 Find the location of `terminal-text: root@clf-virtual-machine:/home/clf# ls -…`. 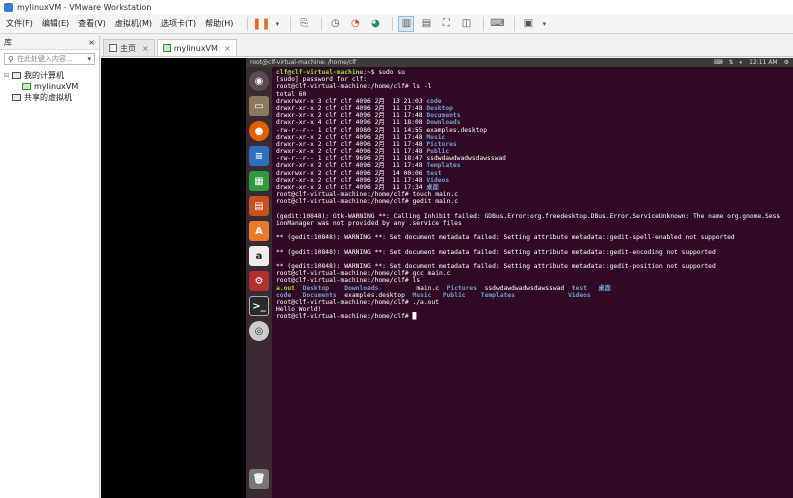

terminal-text: root@clf-virtual-machine:/home/clf# ls -… is located at coordinates (354, 87).